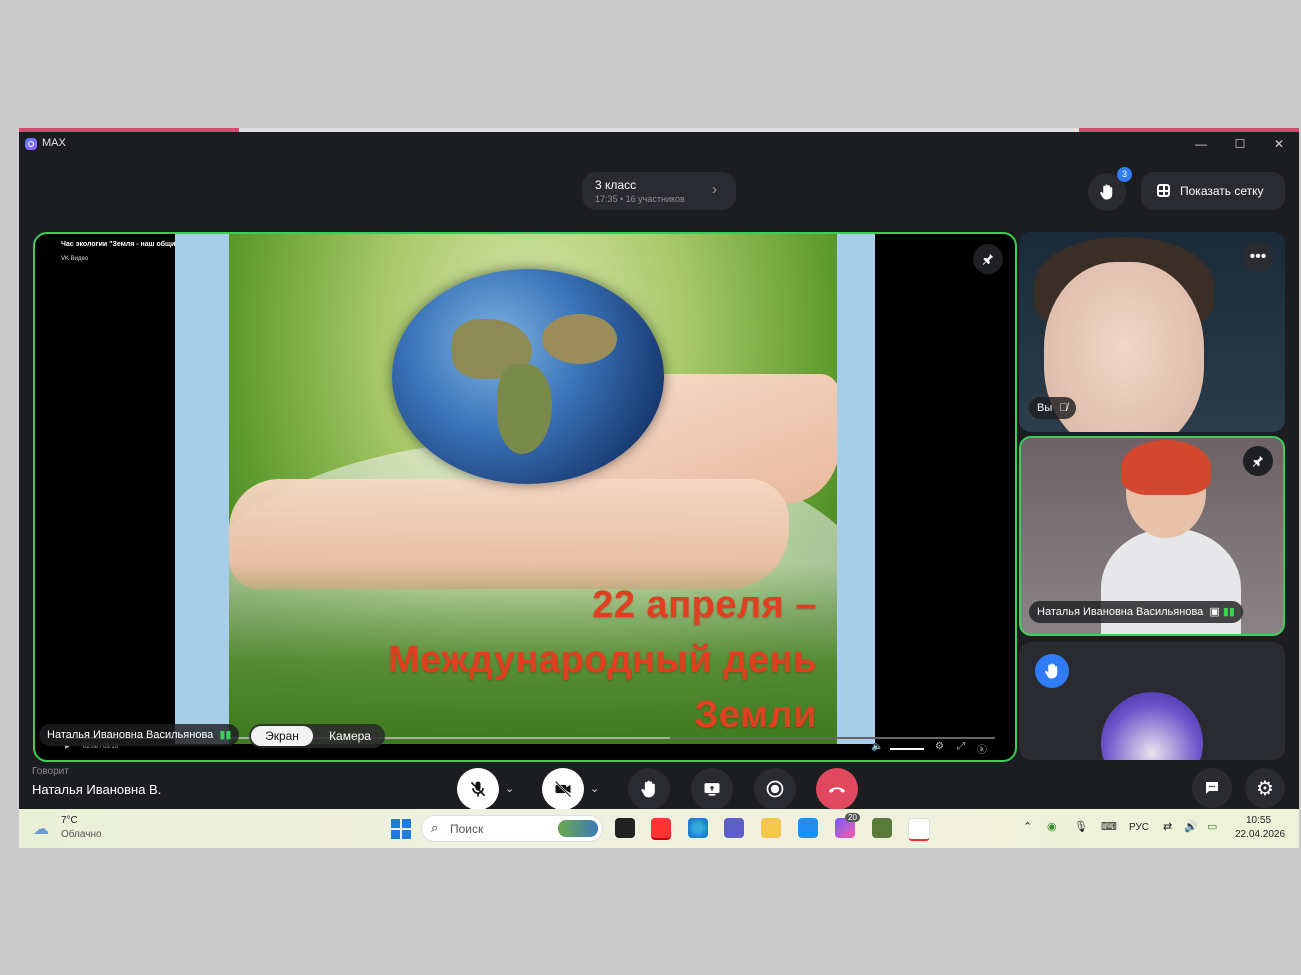  Describe the element at coordinates (1212, 826) in the screenshot. I see `battery-icon: ▭` at that location.